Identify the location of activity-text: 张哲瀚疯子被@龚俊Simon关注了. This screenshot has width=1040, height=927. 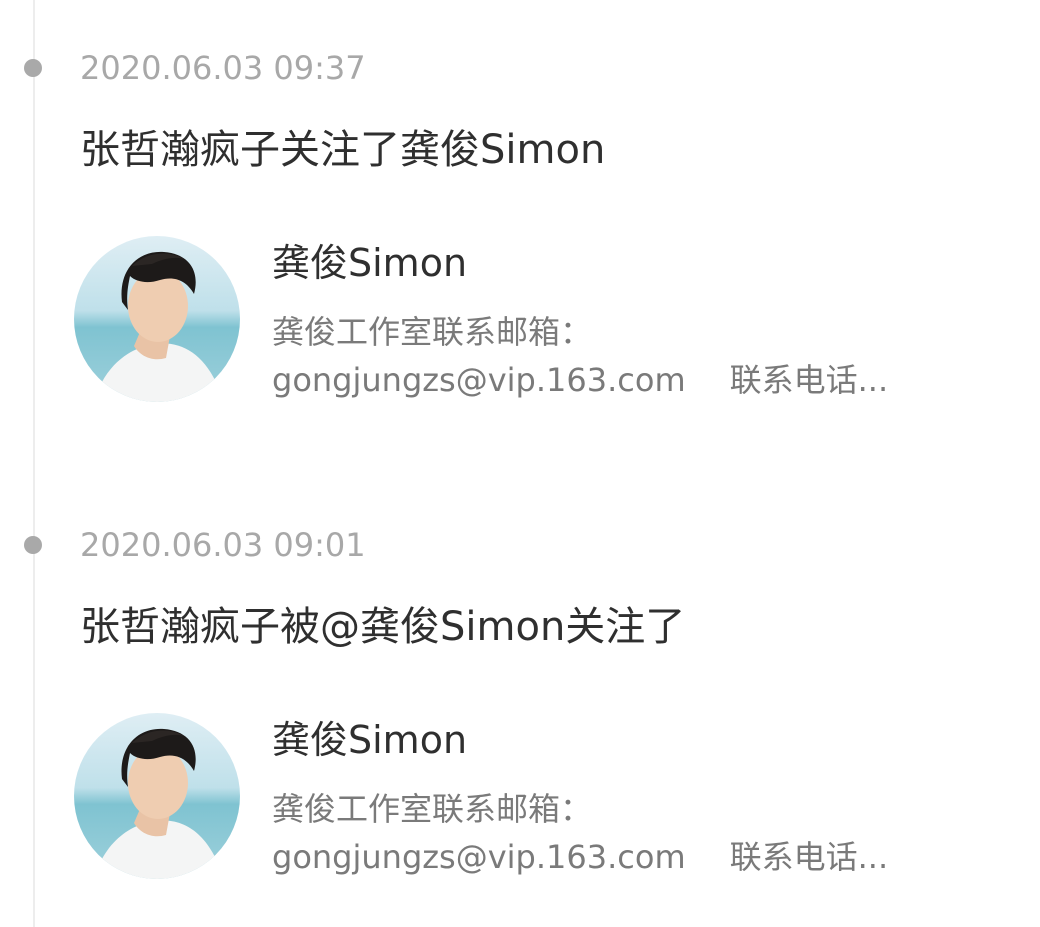
(382, 627).